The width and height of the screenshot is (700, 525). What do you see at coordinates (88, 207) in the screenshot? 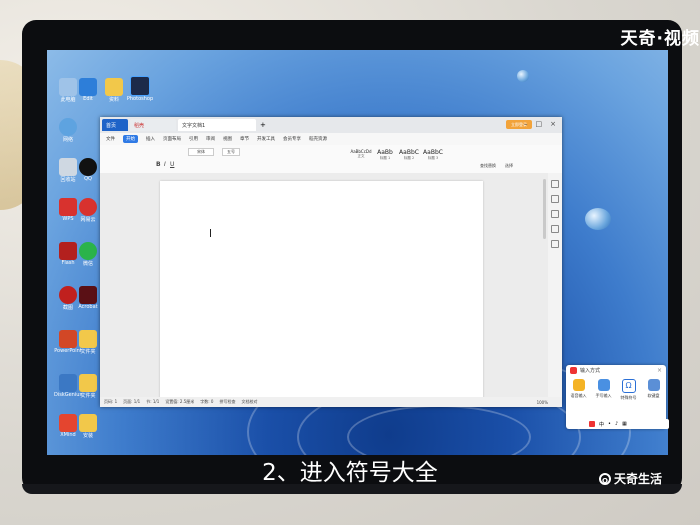
I see `netease-music-icon` at bounding box center [88, 207].